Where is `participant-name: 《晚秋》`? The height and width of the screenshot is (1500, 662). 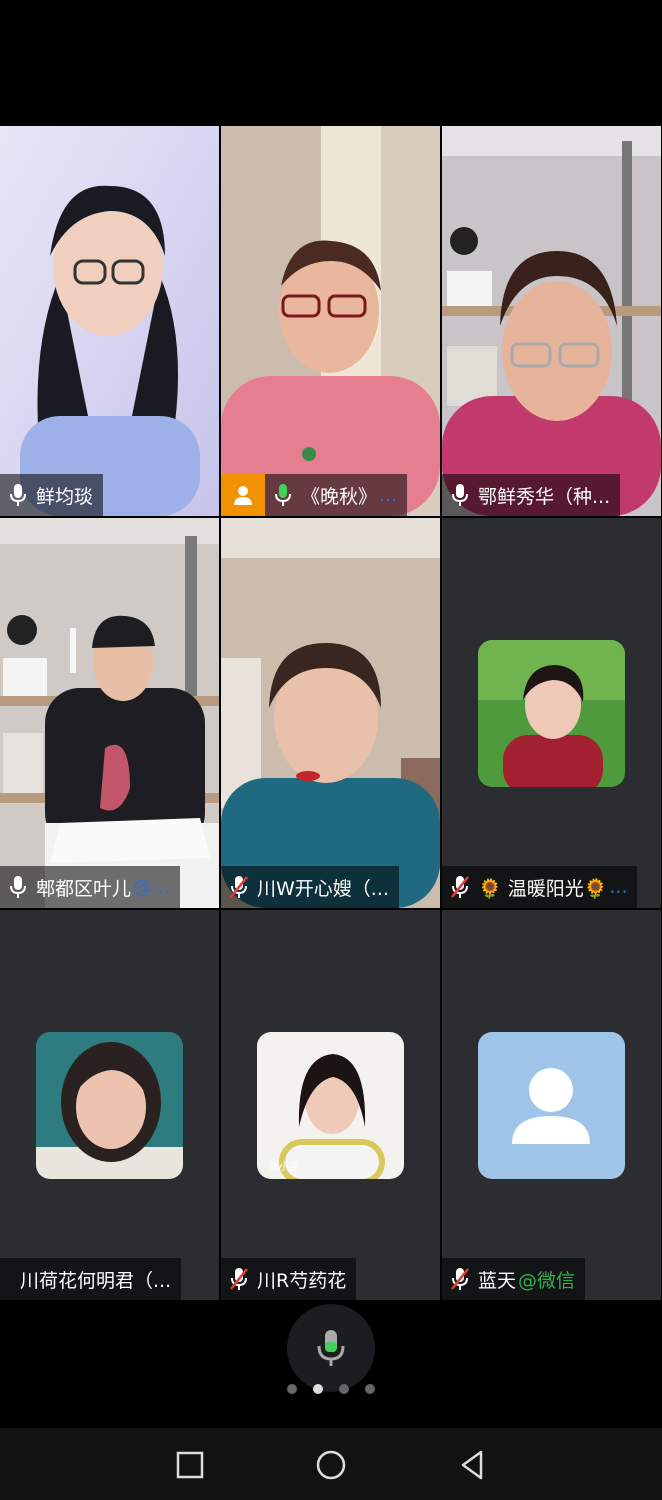 participant-name: 《晚秋》 is located at coordinates (339, 496).